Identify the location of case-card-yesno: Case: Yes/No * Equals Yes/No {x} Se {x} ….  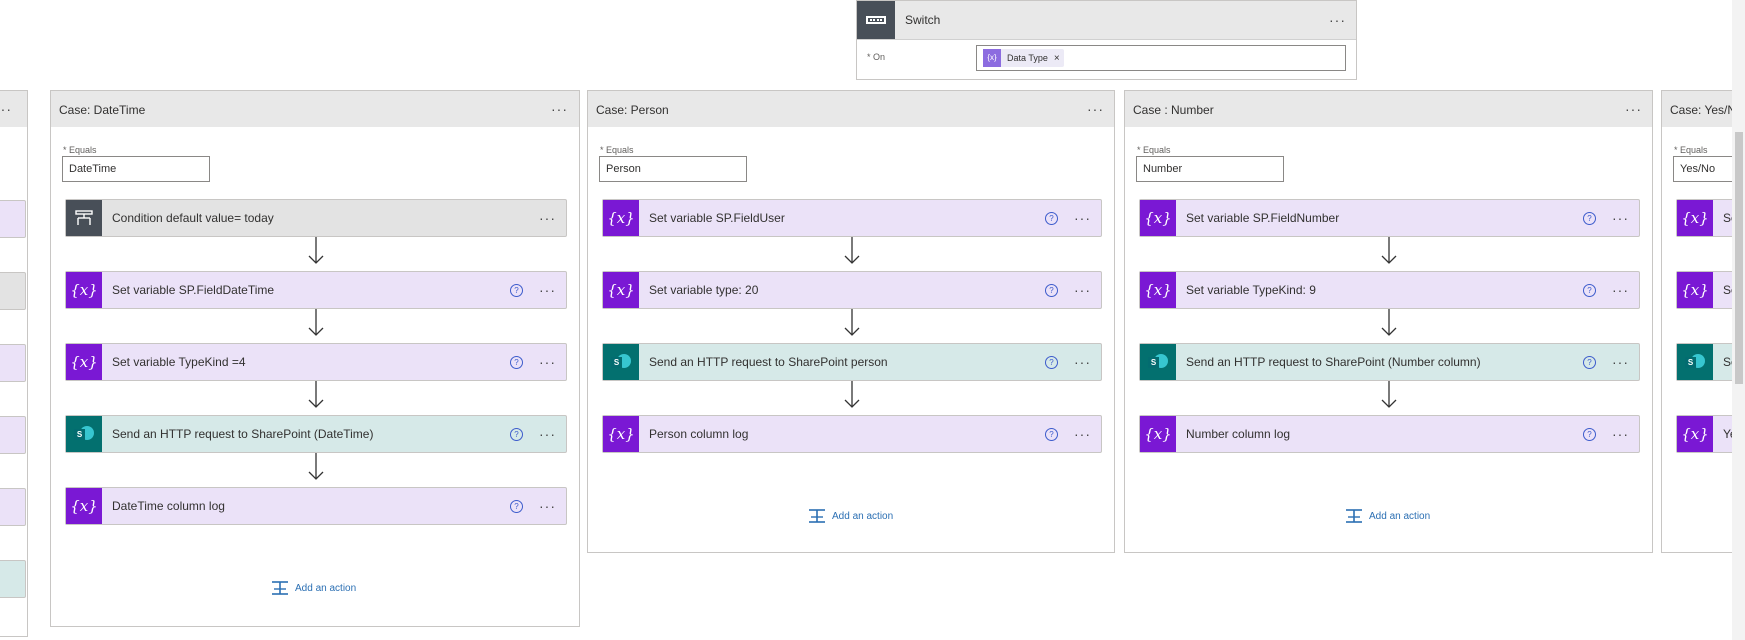
(1696, 321).